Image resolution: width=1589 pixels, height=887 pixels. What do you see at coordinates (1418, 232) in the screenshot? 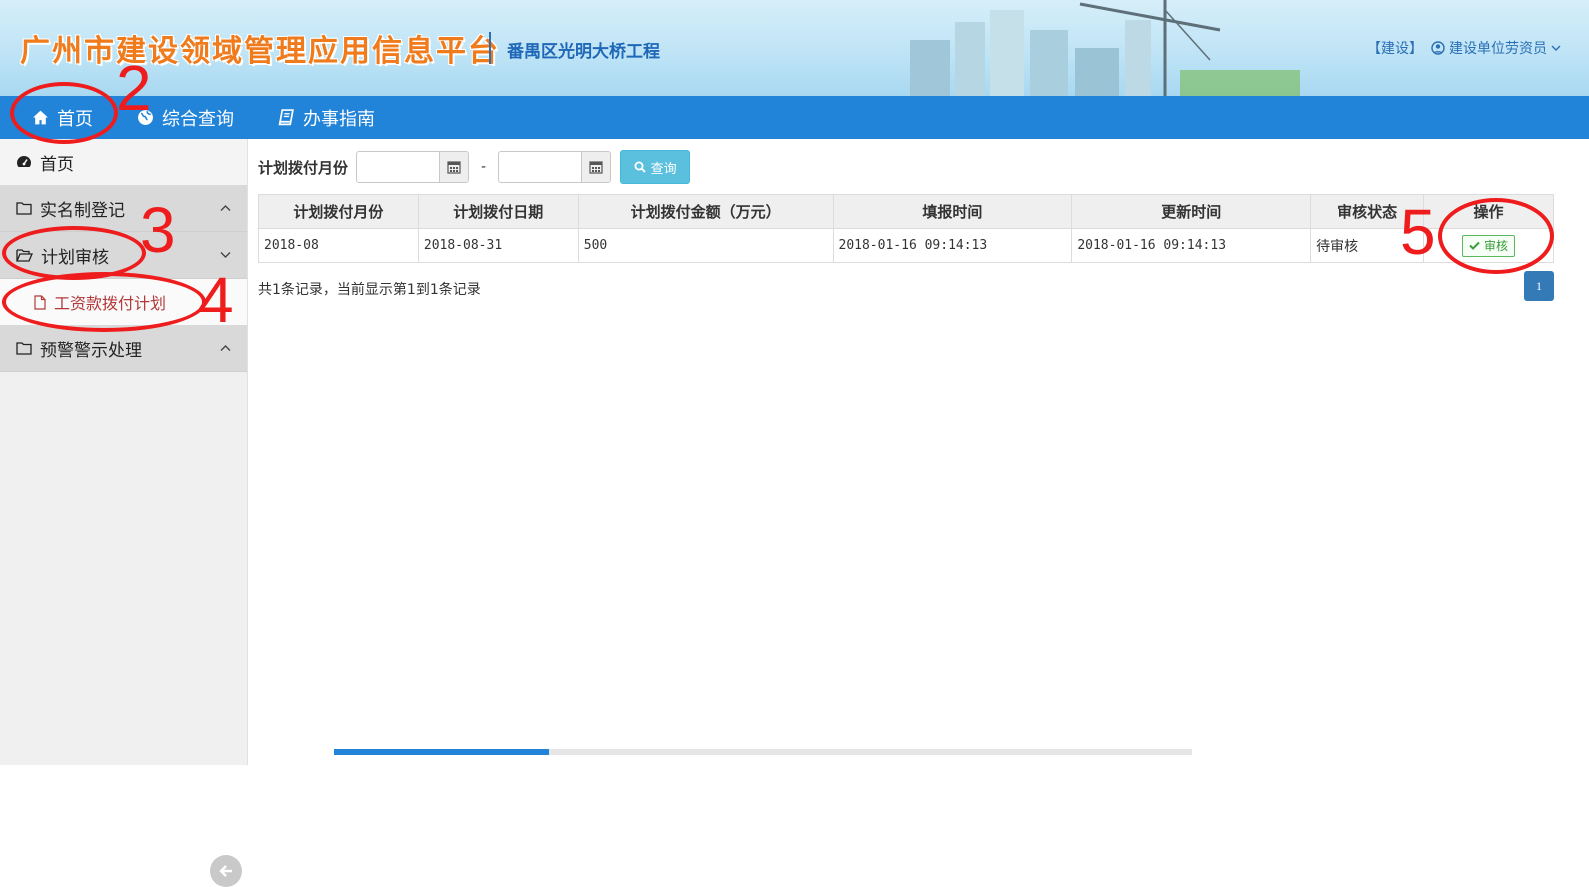
I see `annotation-number: 5` at bounding box center [1418, 232].